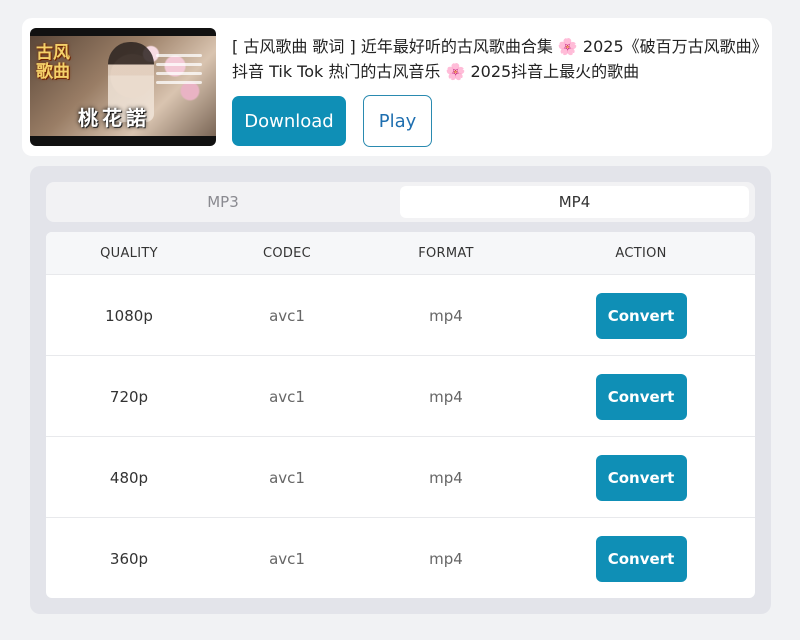 The height and width of the screenshot is (640, 800). I want to click on column-header-quality: QUALITY, so click(129, 253).